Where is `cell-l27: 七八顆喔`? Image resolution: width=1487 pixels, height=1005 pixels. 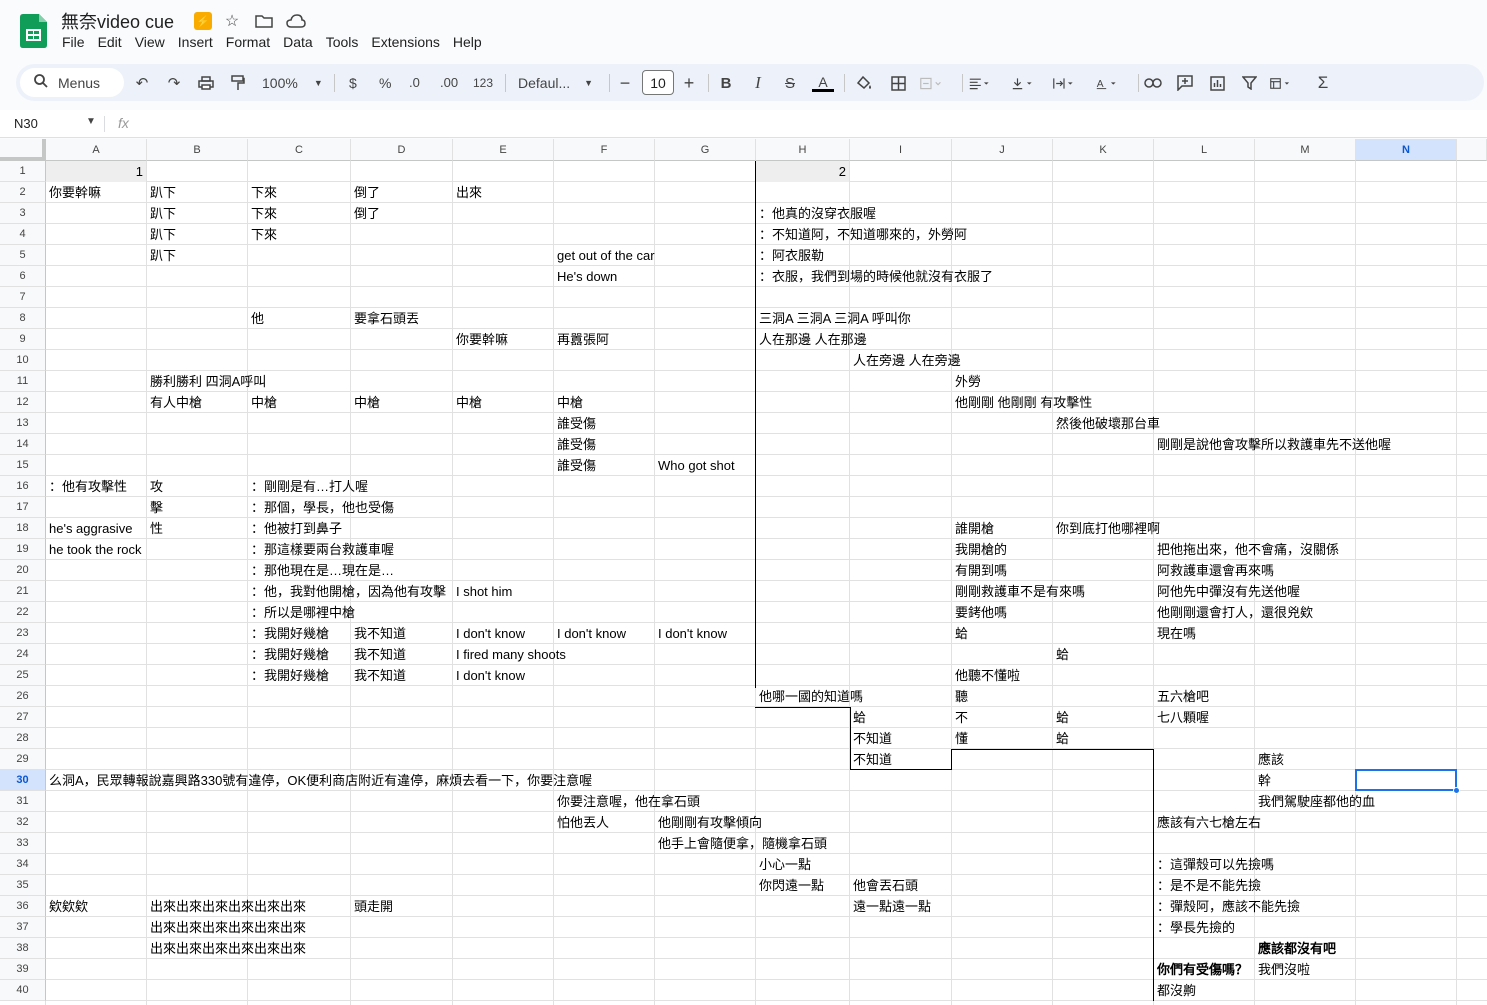
cell-l27: 七八顆喔 is located at coordinates (1181, 717).